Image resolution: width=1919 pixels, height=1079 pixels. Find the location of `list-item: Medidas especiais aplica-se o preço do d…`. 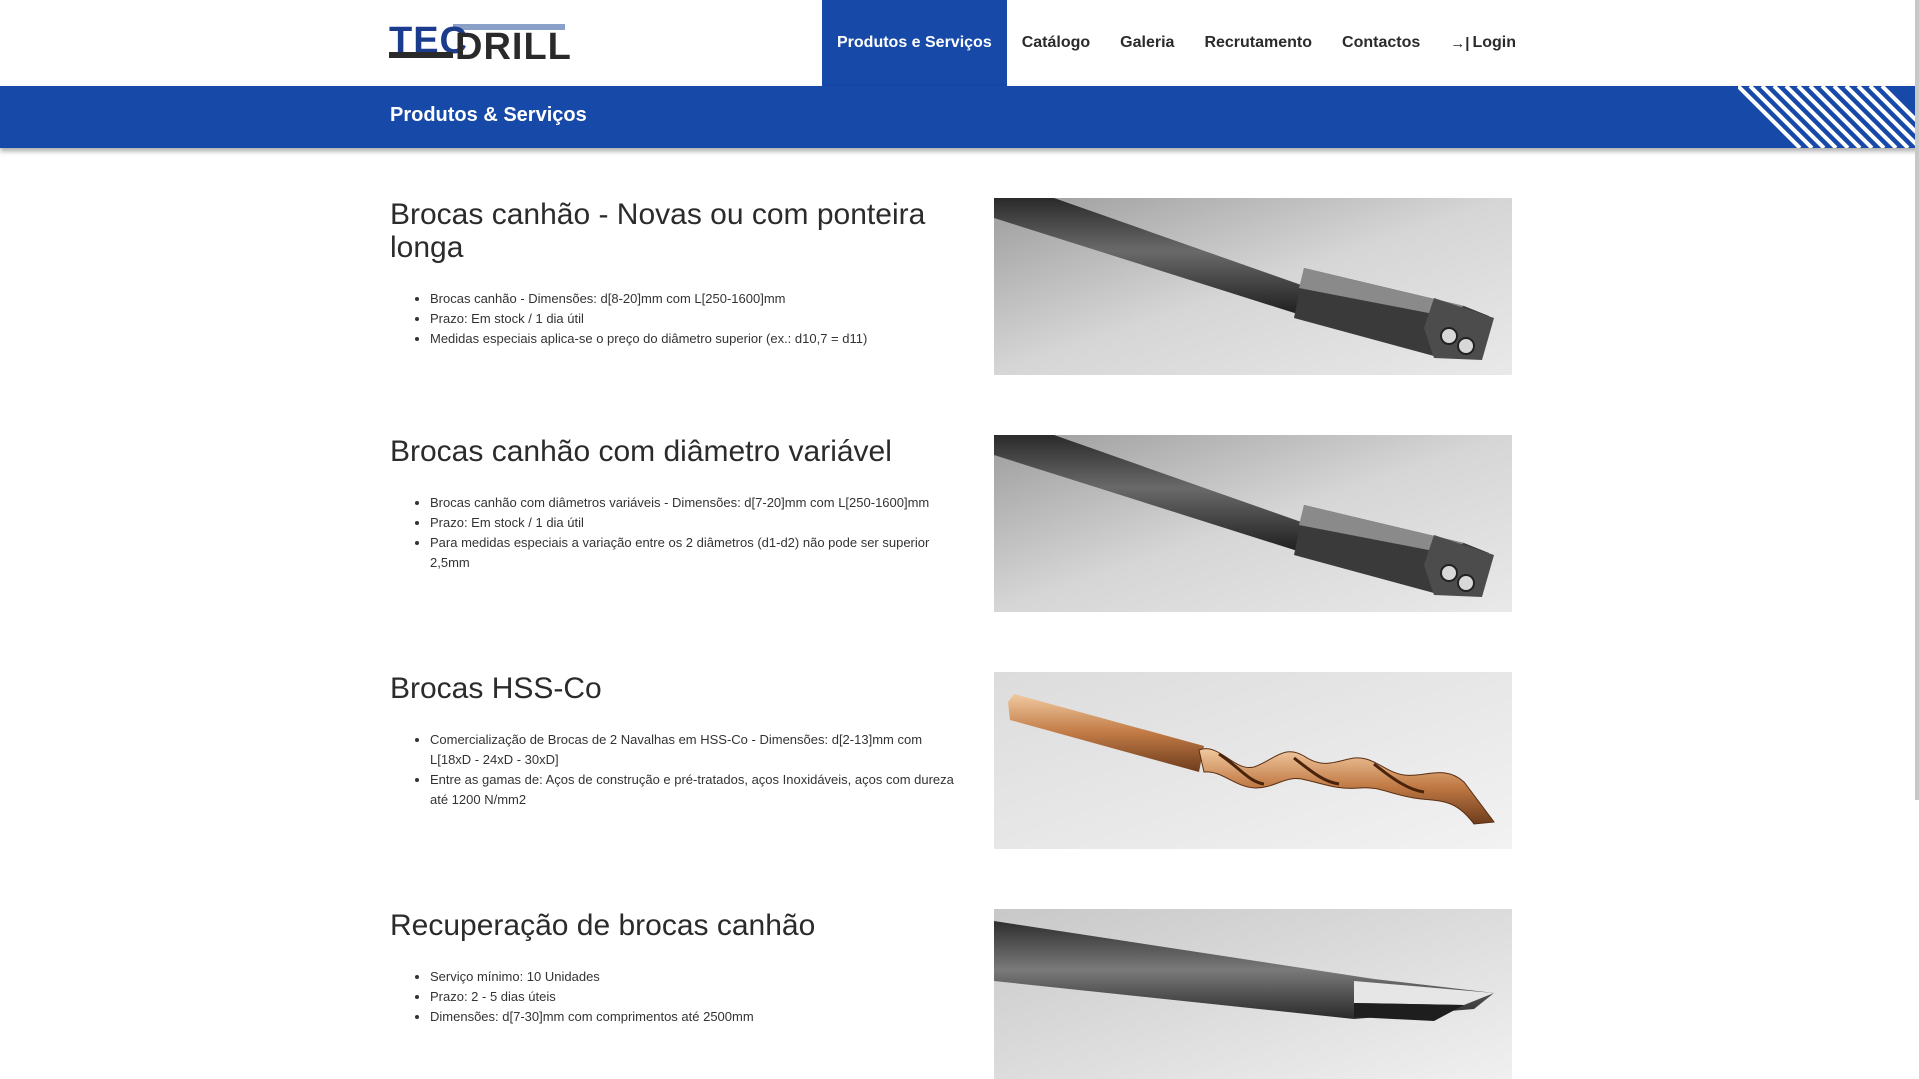

list-item: Medidas especiais aplica-se o preço do d… is located at coordinates (695, 339).